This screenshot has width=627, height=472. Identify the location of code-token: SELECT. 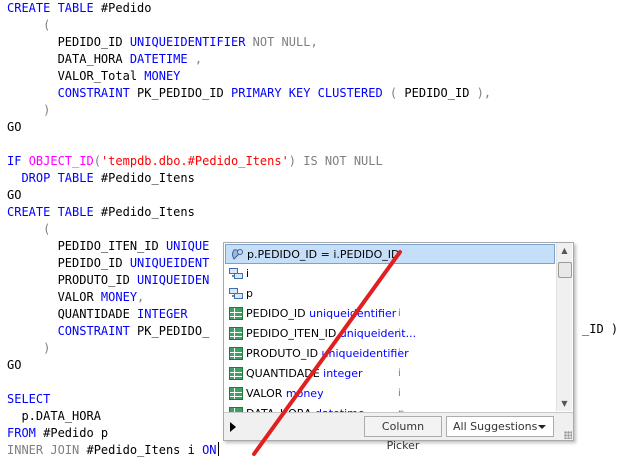
(29, 399).